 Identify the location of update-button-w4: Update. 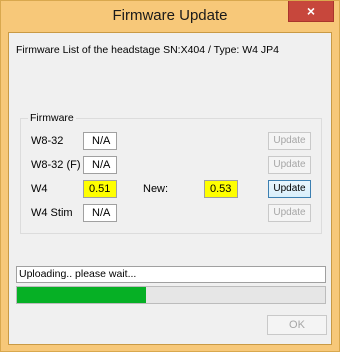
(289, 189).